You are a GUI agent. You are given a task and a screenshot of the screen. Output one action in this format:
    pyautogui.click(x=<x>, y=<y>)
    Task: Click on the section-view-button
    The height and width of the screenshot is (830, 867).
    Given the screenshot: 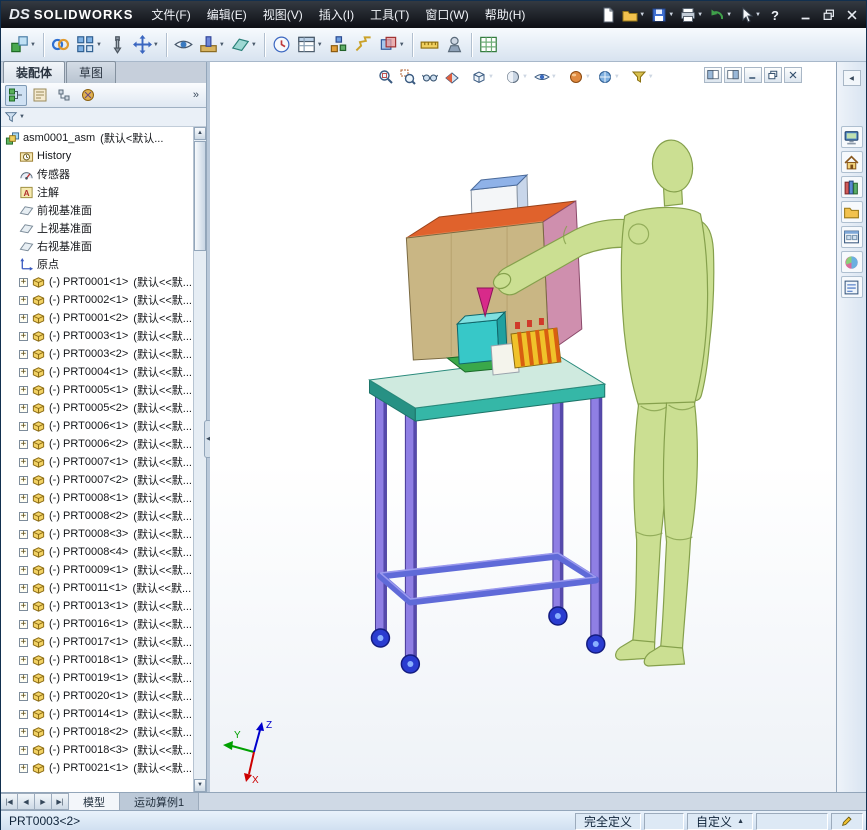 What is the action you would take?
    pyautogui.click(x=452, y=77)
    